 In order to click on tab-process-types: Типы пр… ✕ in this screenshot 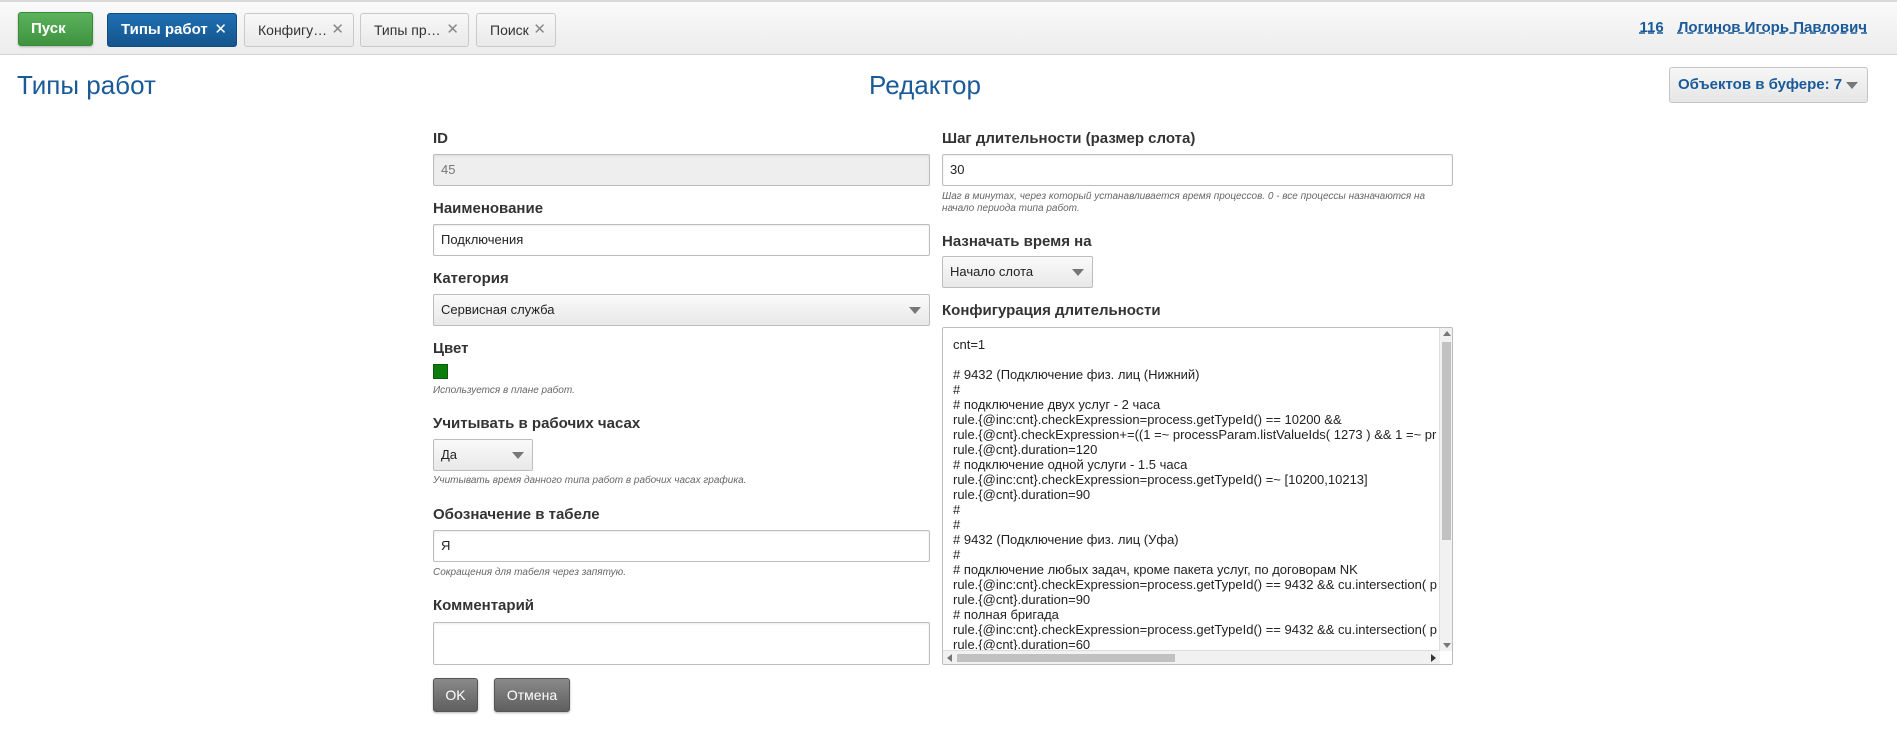, I will do `click(414, 30)`.